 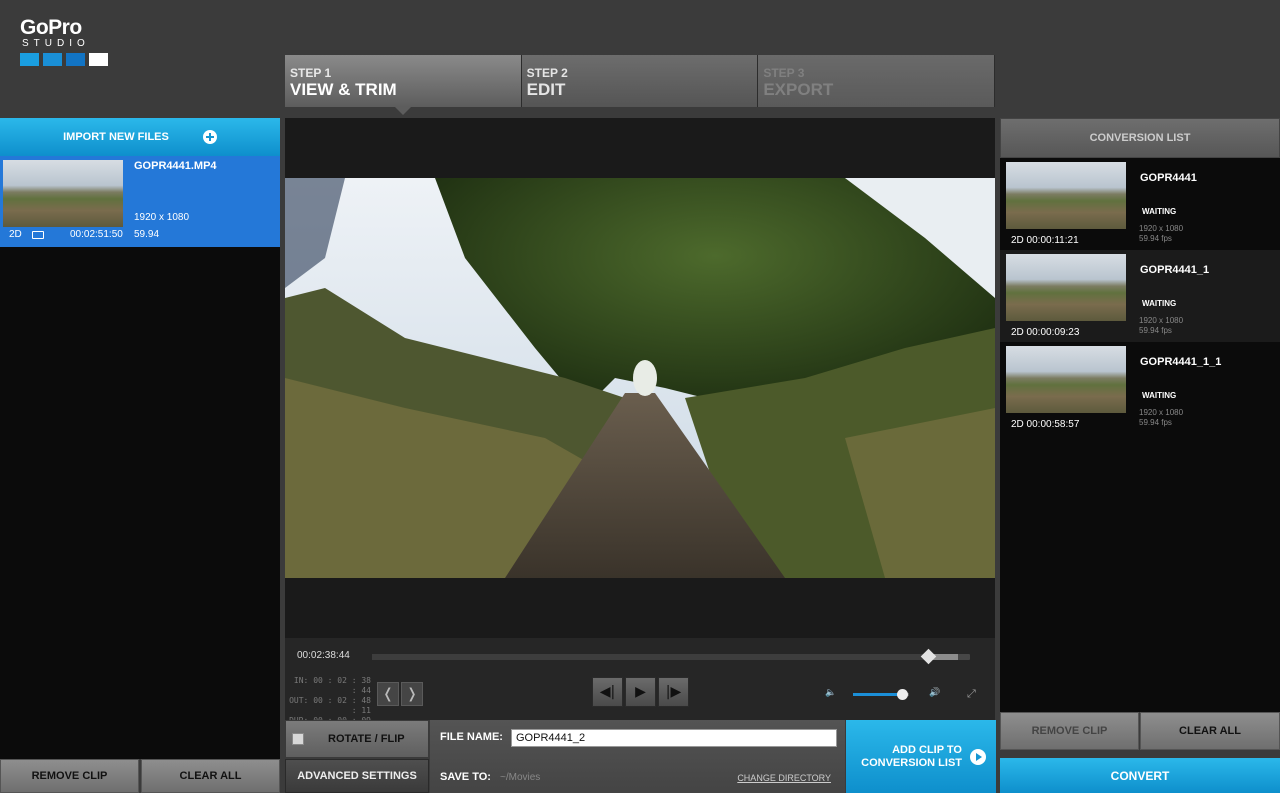 What do you see at coordinates (412, 694) in the screenshot?
I see `mark-out-button: ❭` at bounding box center [412, 694].